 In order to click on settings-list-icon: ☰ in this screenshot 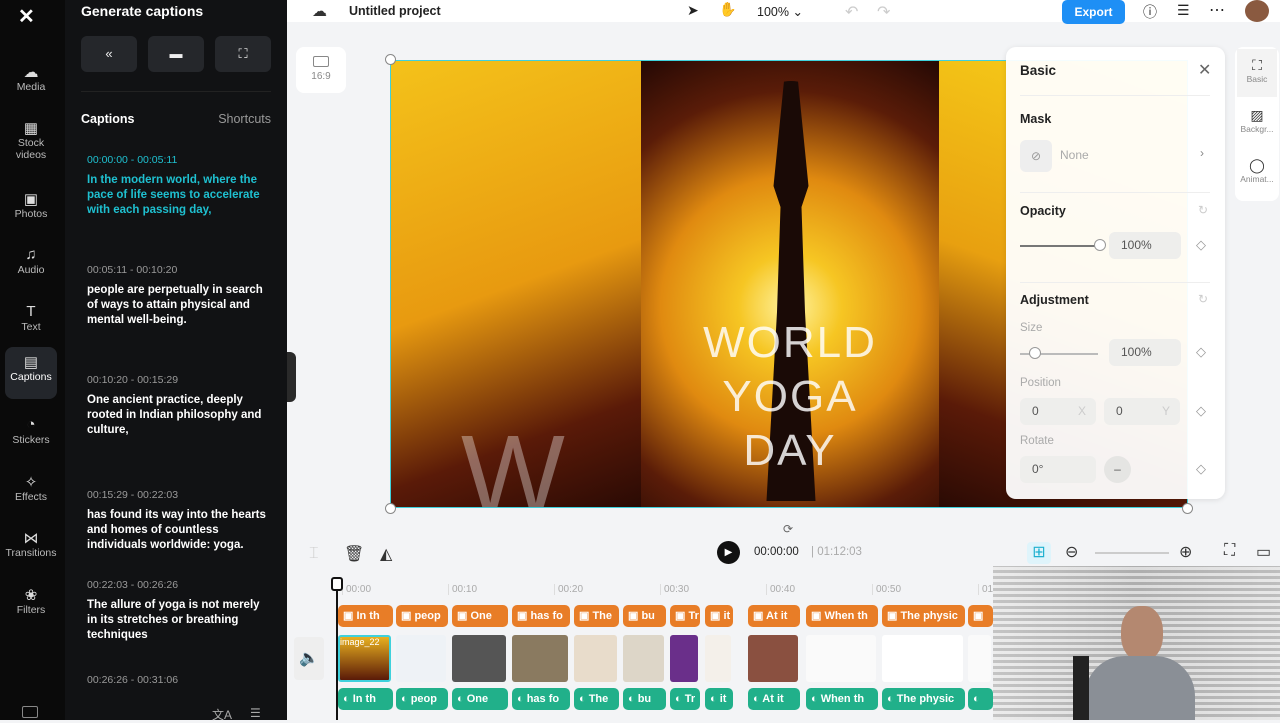, I will do `click(255, 713)`.